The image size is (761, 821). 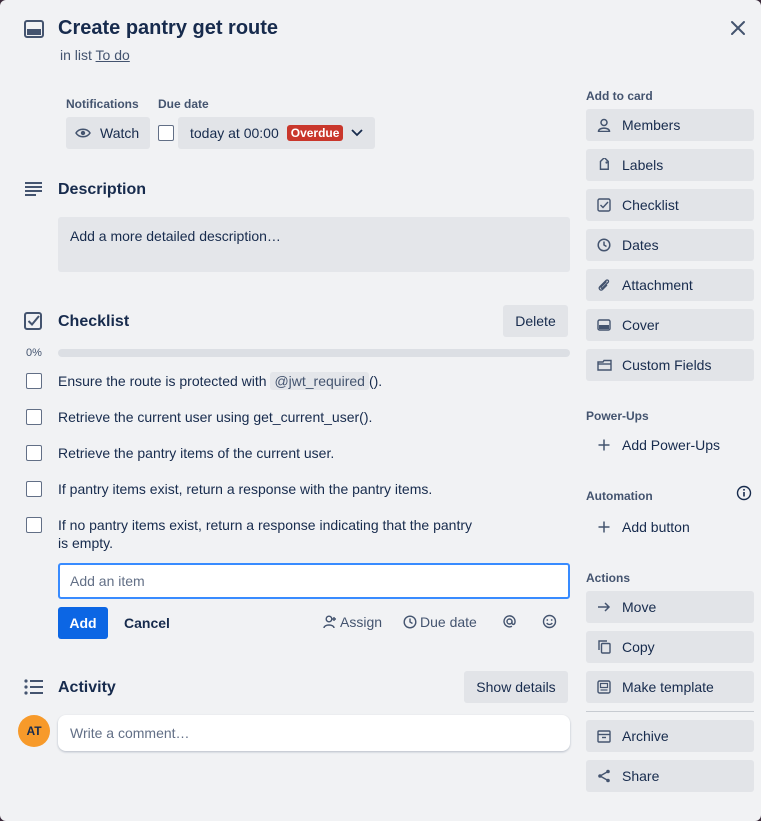 What do you see at coordinates (604, 647) in the screenshot?
I see `copy-icon` at bounding box center [604, 647].